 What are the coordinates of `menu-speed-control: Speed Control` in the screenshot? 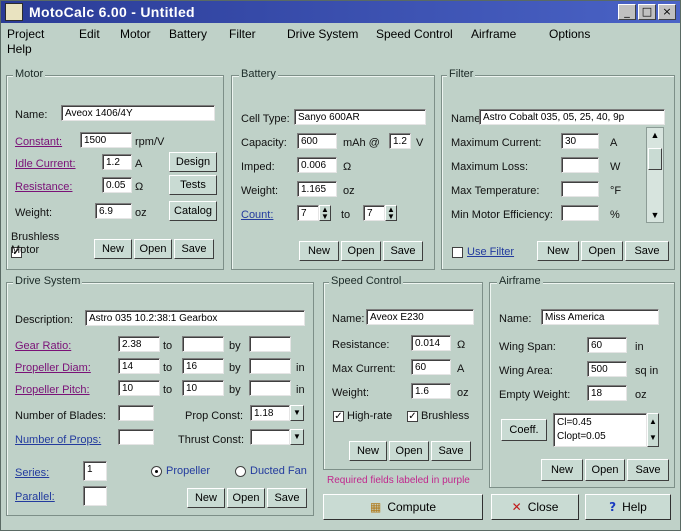 It's located at (414, 34).